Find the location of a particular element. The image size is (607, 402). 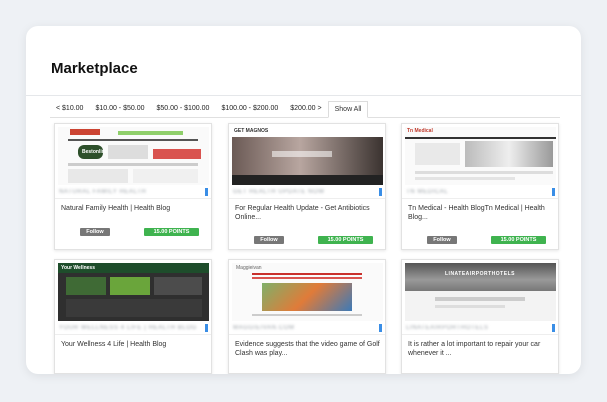

tab-over-200: $200.00 > is located at coordinates (305, 109).